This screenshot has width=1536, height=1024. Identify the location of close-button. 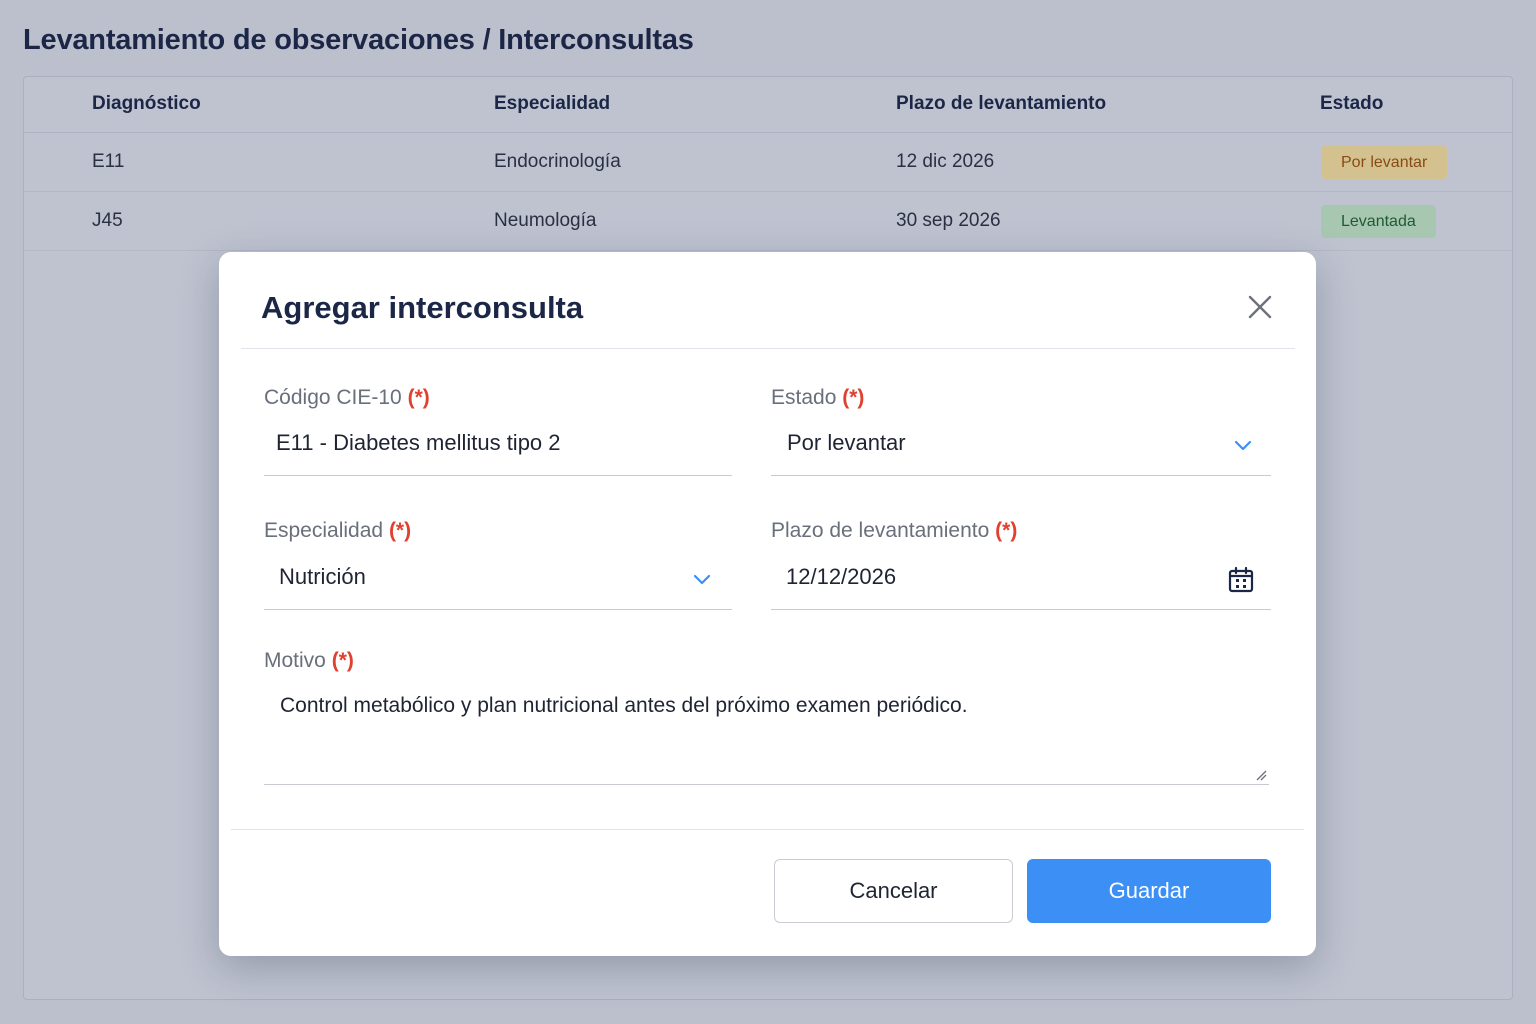
(1260, 307).